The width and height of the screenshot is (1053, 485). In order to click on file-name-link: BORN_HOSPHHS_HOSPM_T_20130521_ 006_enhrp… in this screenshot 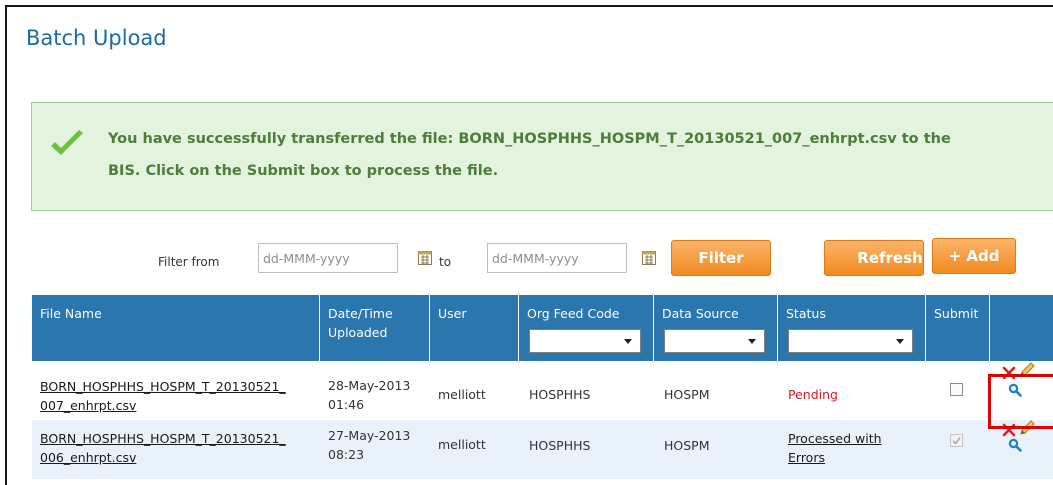, I will do `click(163, 448)`.